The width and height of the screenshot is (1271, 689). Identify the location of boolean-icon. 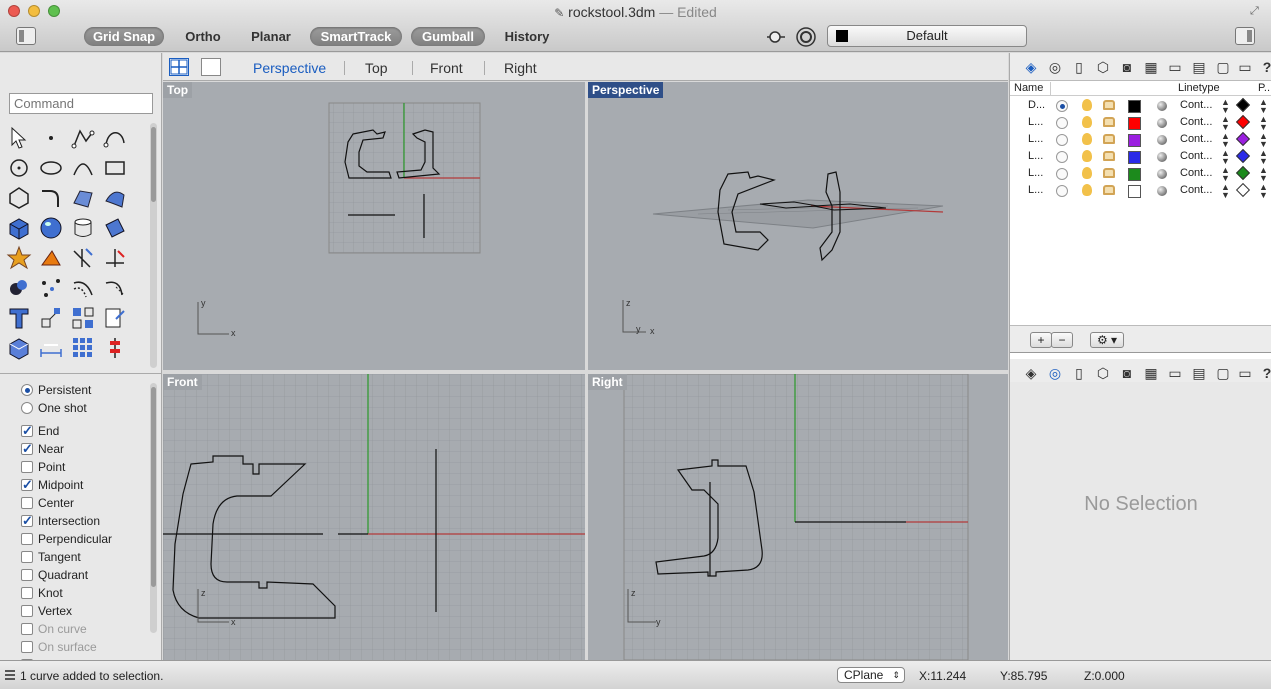
(51, 258).